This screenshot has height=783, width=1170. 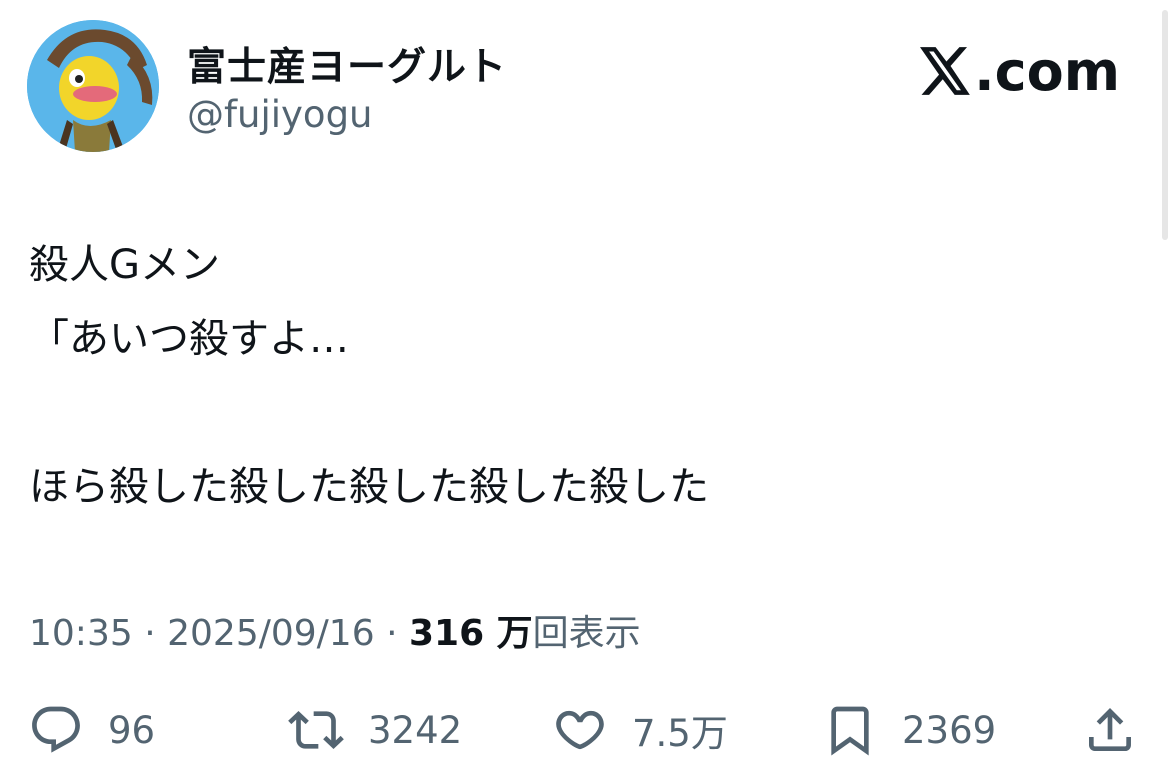 What do you see at coordinates (132, 730) in the screenshot?
I see `reply-count: 96` at bounding box center [132, 730].